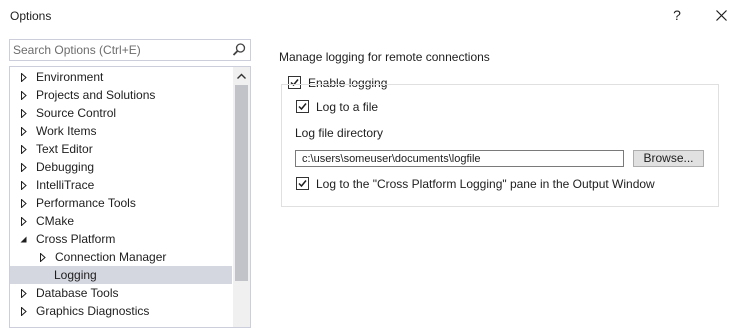 The width and height of the screenshot is (744, 328). What do you see at coordinates (76, 239) in the screenshot?
I see `tree-item-label: Cross Platform` at bounding box center [76, 239].